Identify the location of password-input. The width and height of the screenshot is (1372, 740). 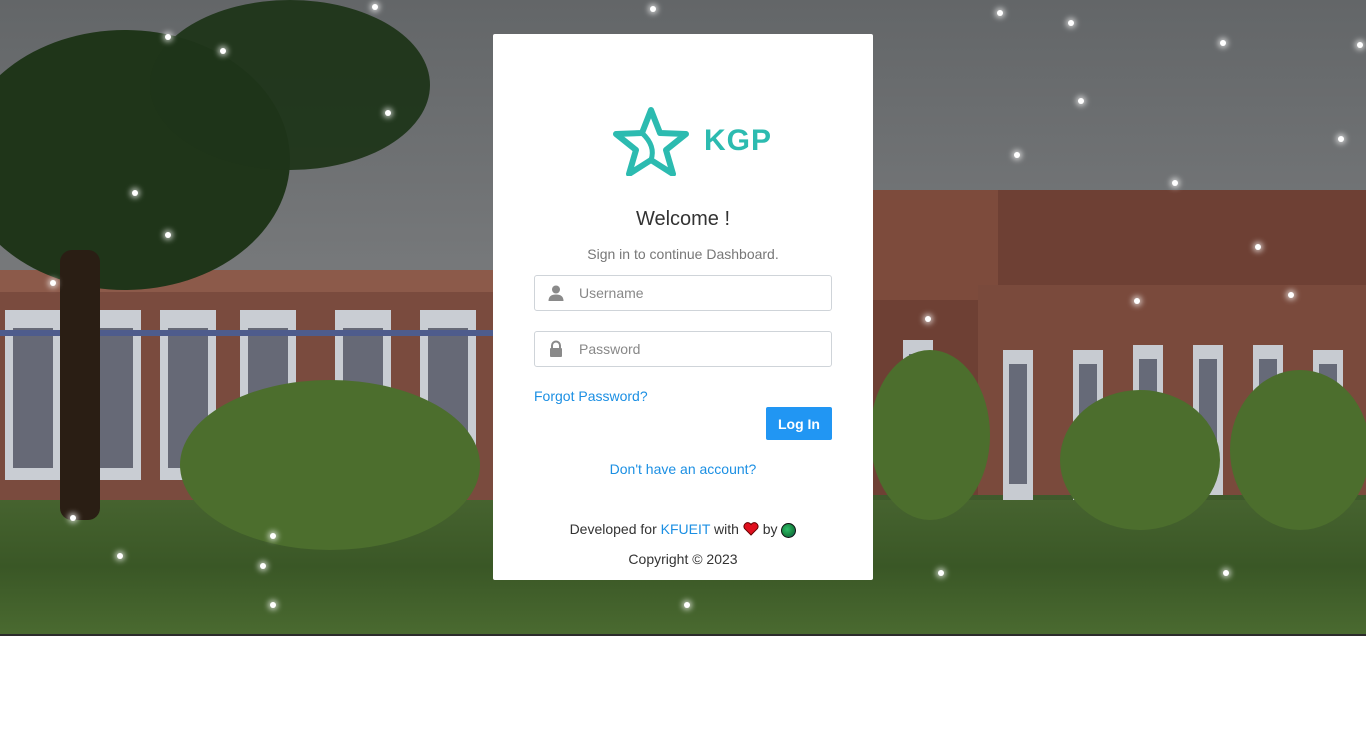
(699, 349).